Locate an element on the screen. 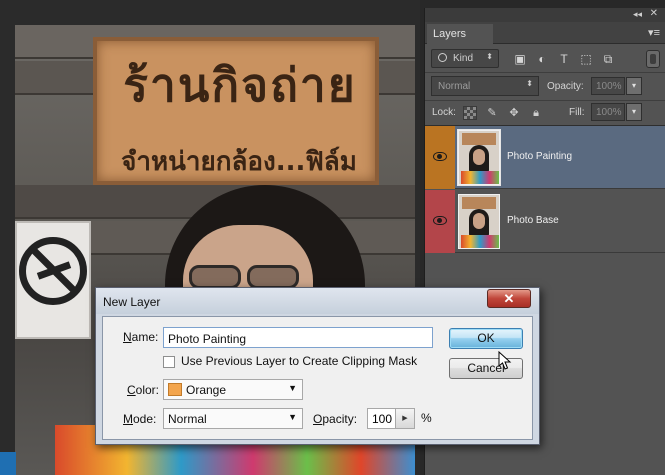 The width and height of the screenshot is (665, 475). layer-row-photo-painting: Photo Painting is located at coordinates (545, 157).